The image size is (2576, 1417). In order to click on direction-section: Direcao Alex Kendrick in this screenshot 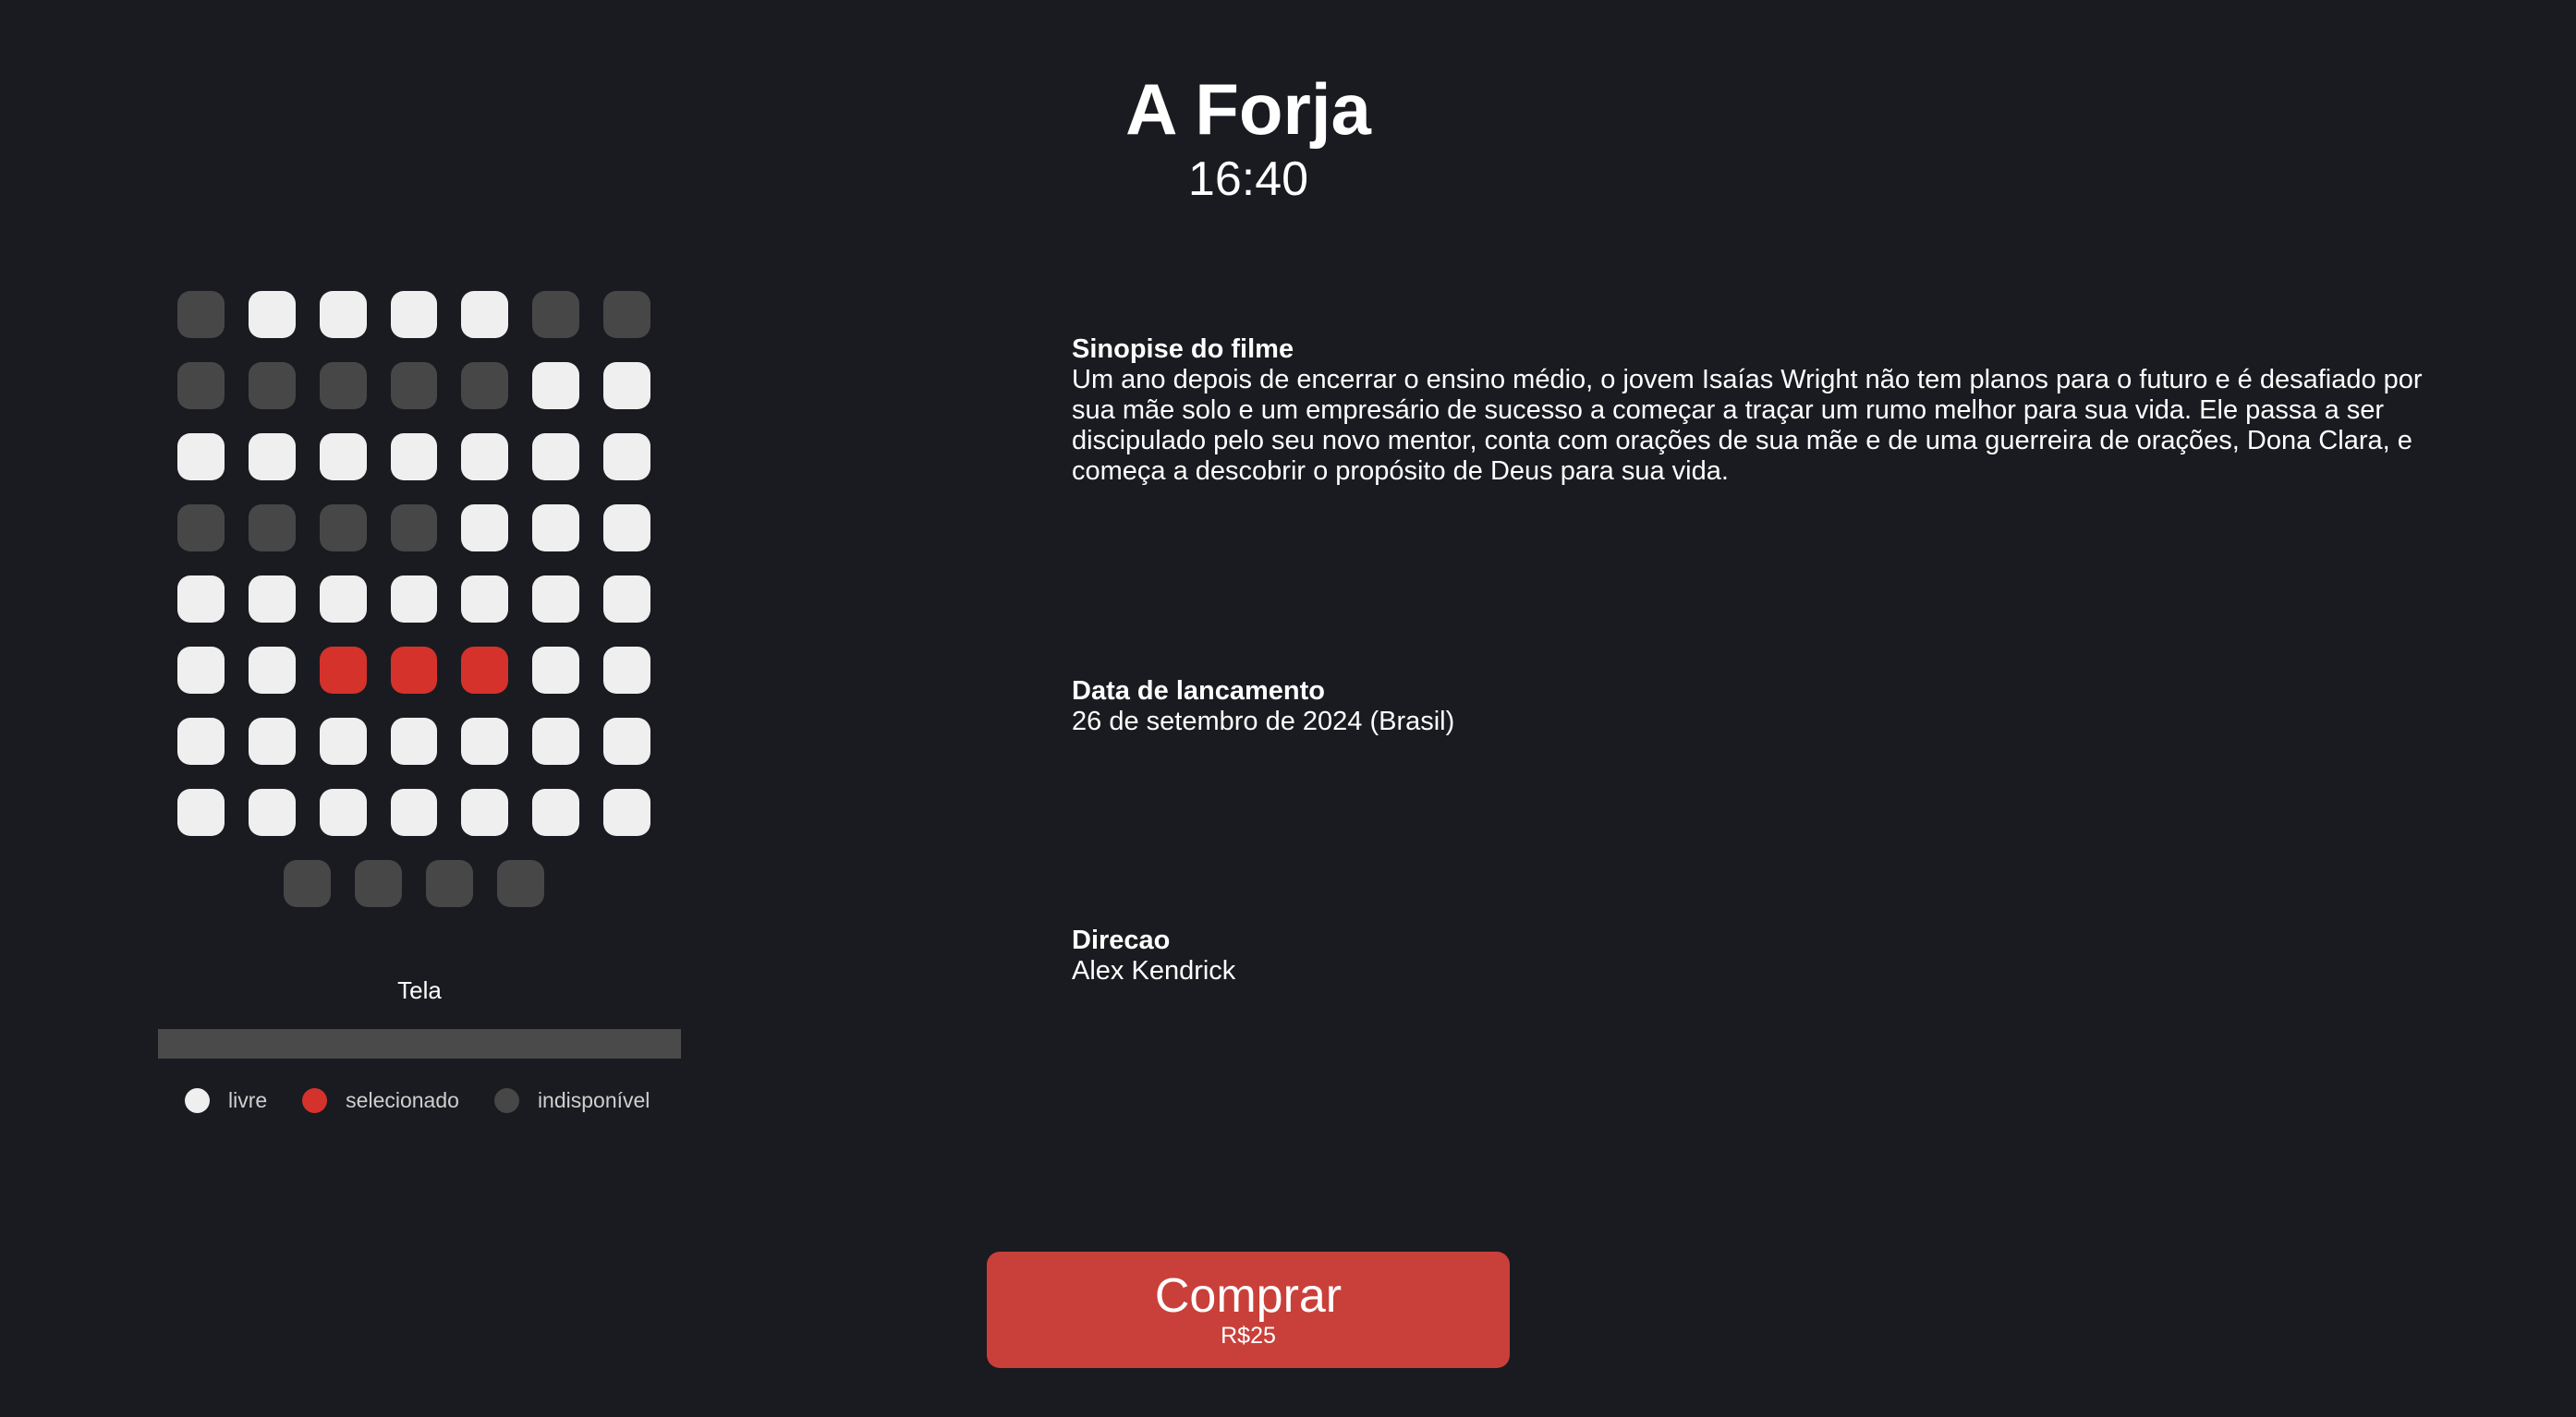, I will do `click(1755, 956)`.